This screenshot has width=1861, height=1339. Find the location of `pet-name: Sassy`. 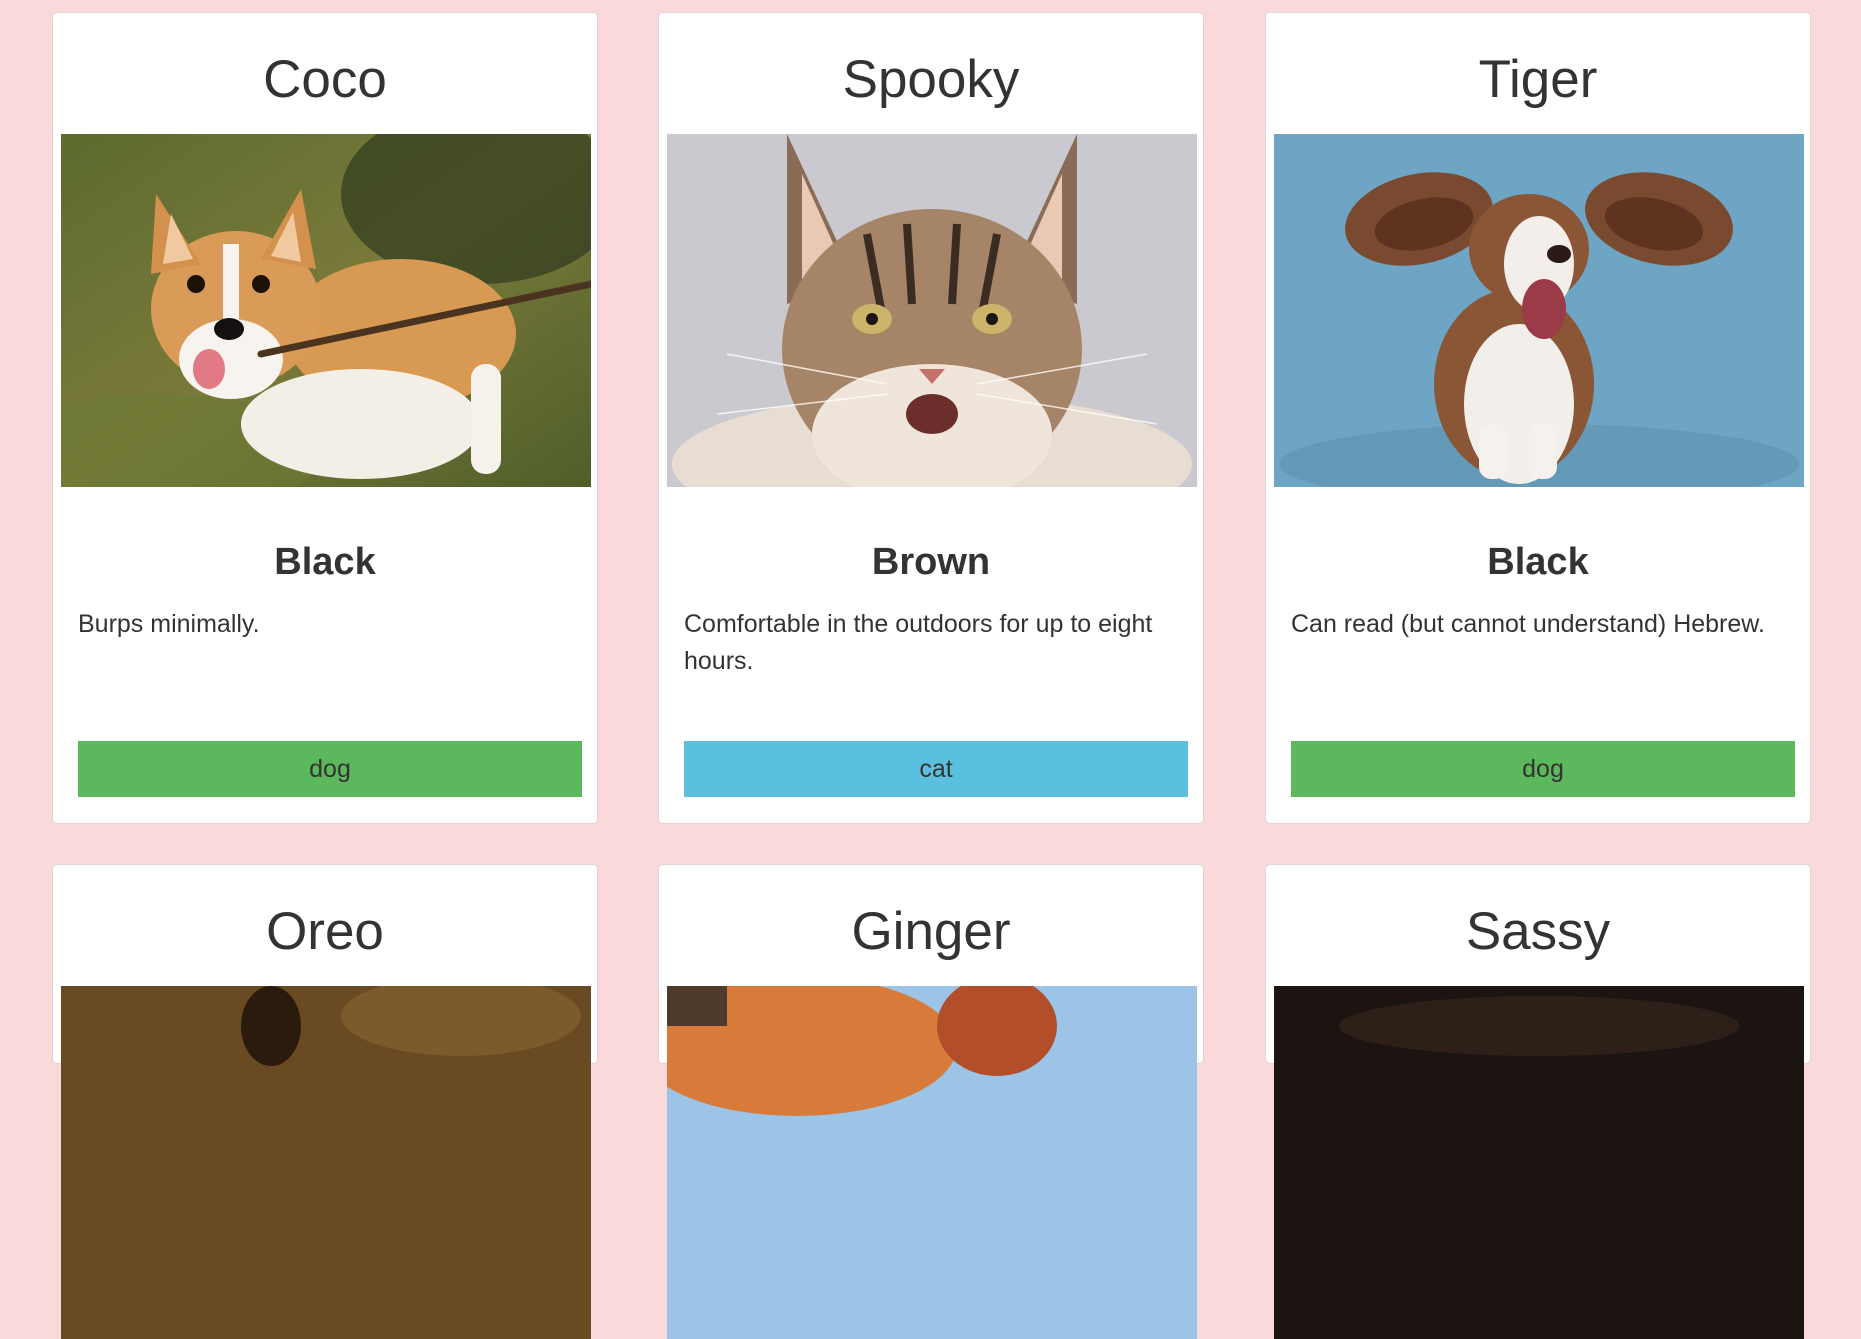

pet-name: Sassy is located at coordinates (1538, 931).